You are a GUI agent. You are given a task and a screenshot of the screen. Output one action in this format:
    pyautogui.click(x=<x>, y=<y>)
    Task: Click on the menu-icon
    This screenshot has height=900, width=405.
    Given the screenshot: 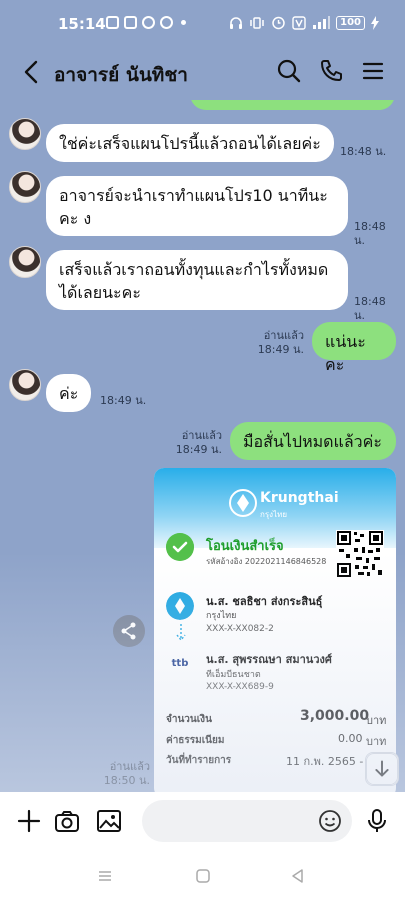 What is the action you would take?
    pyautogui.click(x=373, y=71)
    